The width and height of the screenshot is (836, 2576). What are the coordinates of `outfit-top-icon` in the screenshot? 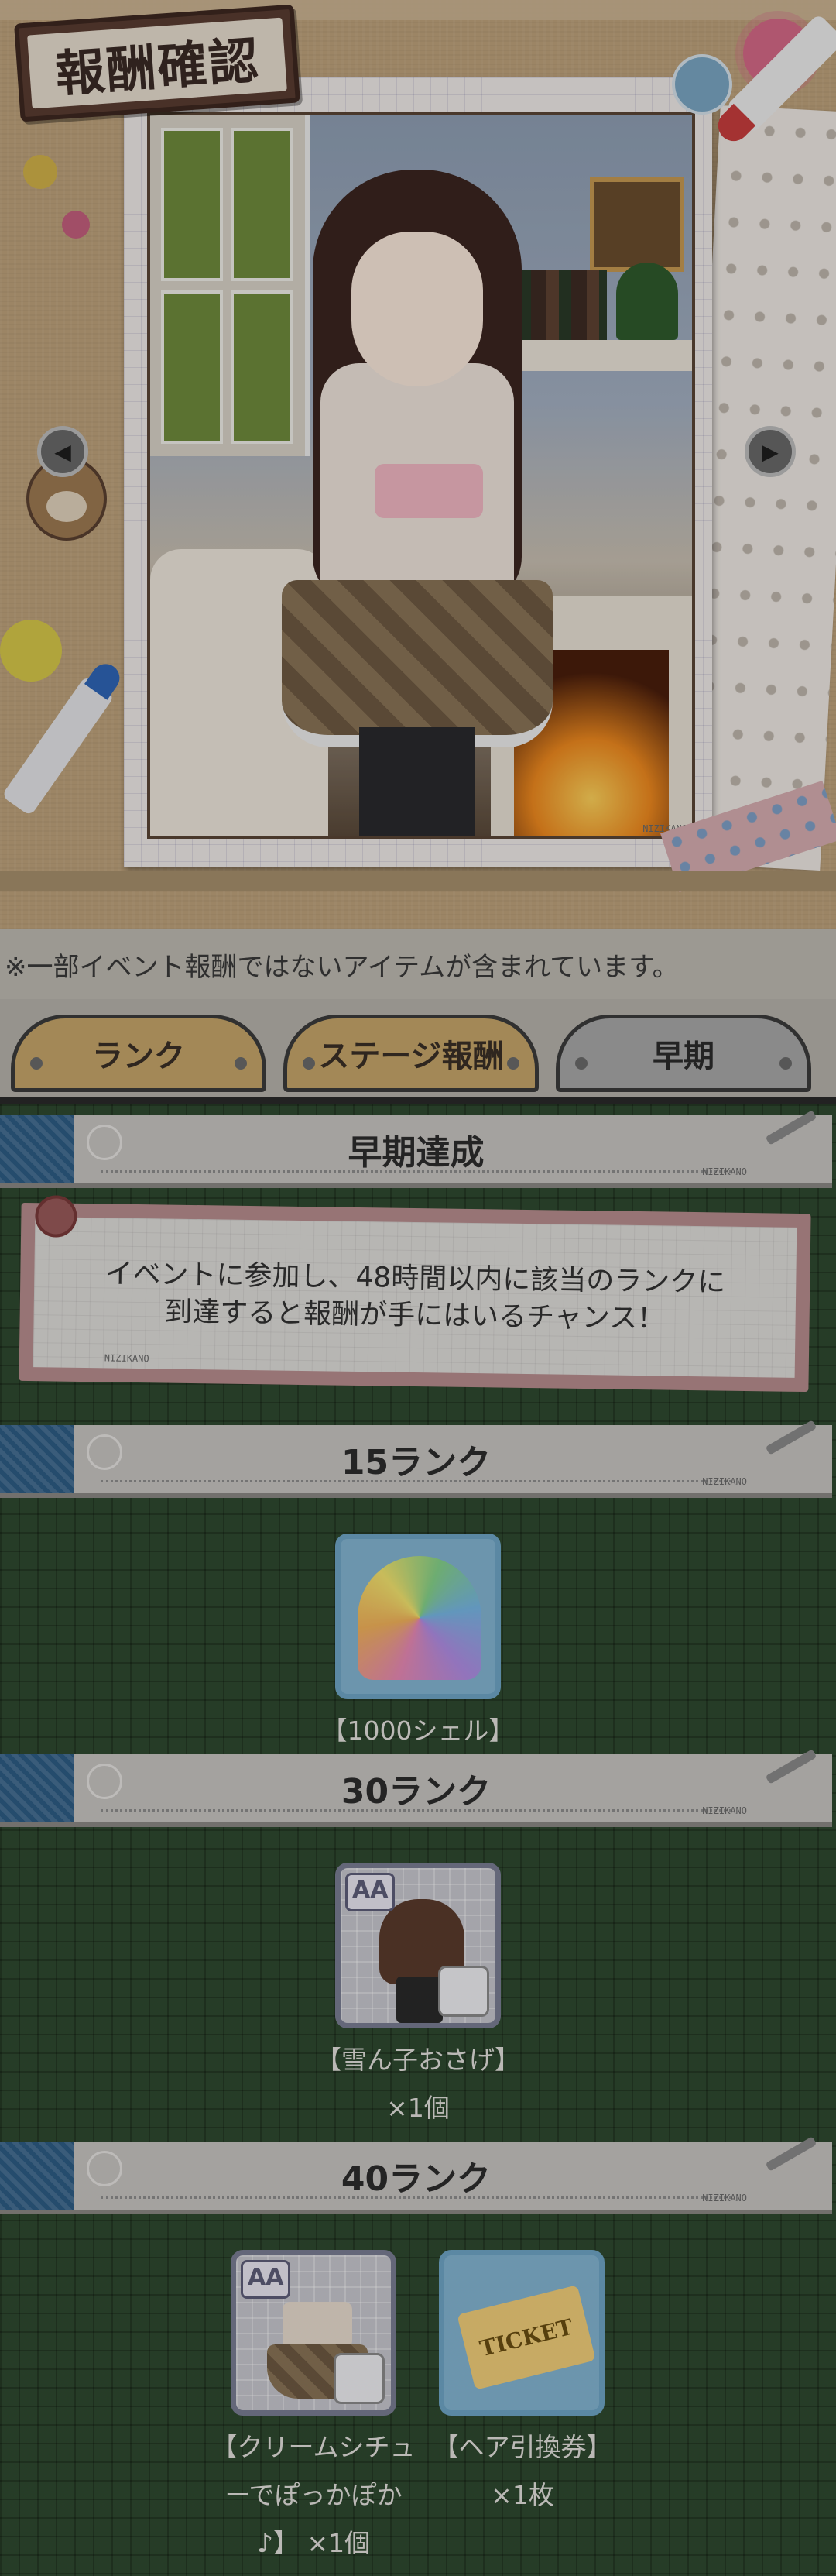 It's located at (317, 2325).